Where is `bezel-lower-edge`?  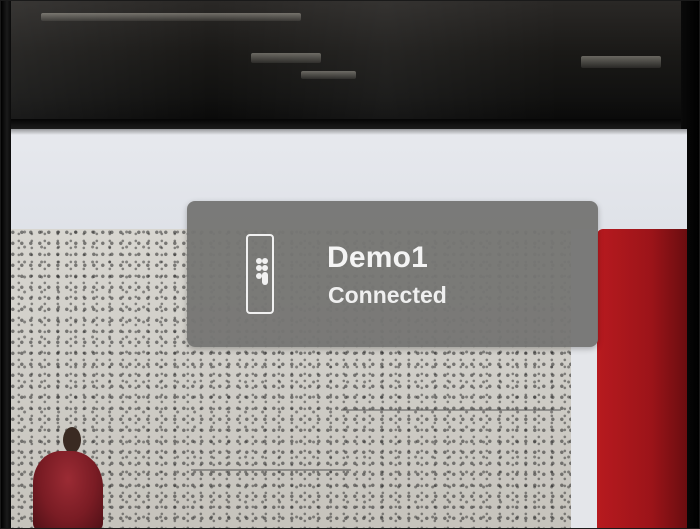
bezel-lower-edge is located at coordinates (350, 124).